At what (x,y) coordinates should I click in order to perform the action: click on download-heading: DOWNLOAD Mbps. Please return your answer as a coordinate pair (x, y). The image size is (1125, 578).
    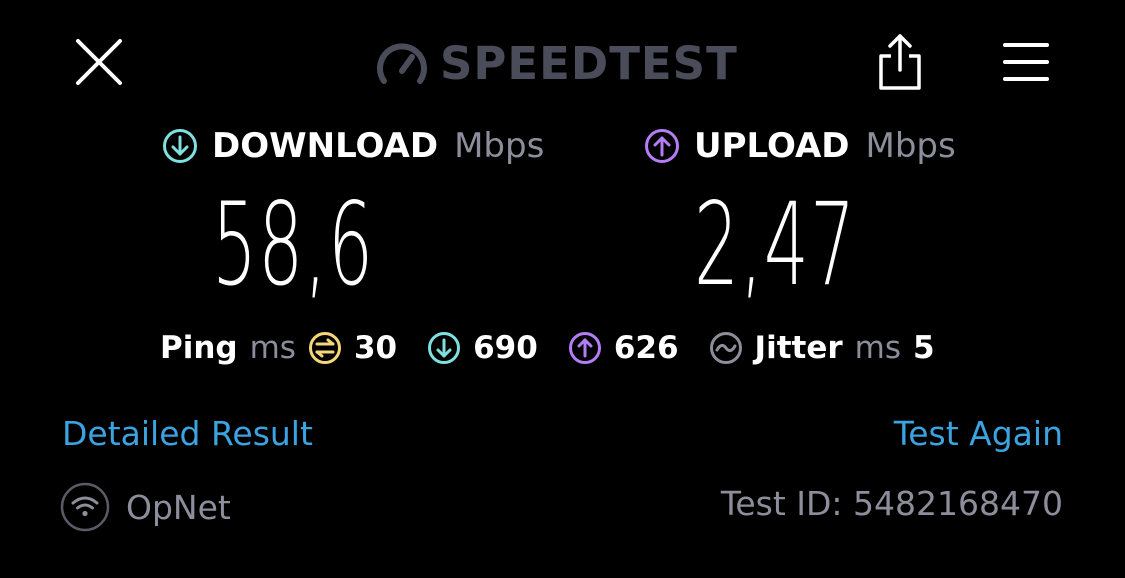
    Looking at the image, I should click on (353, 146).